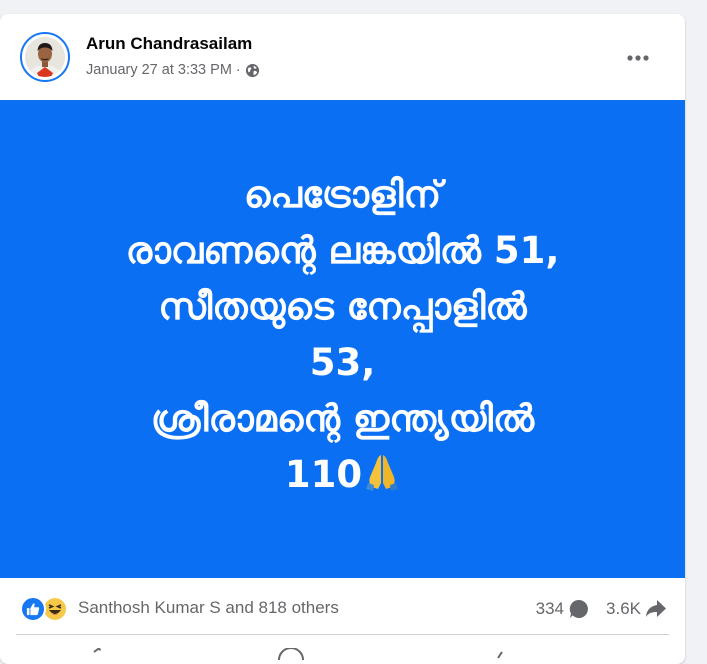 The height and width of the screenshot is (664, 707). Describe the element at coordinates (601, 609) in the screenshot. I see `engagement-counts: 334 3.6K` at that location.